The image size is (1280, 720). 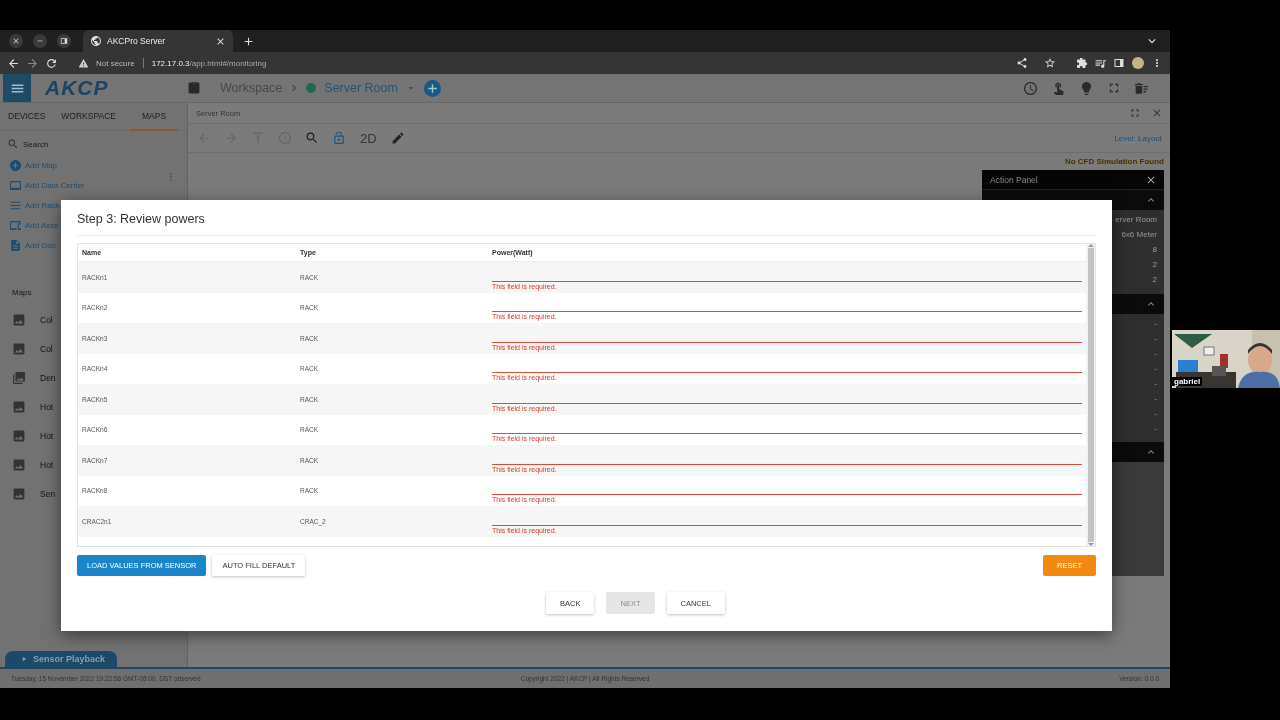 What do you see at coordinates (1154, 250) in the screenshot?
I see `property-value: 8` at bounding box center [1154, 250].